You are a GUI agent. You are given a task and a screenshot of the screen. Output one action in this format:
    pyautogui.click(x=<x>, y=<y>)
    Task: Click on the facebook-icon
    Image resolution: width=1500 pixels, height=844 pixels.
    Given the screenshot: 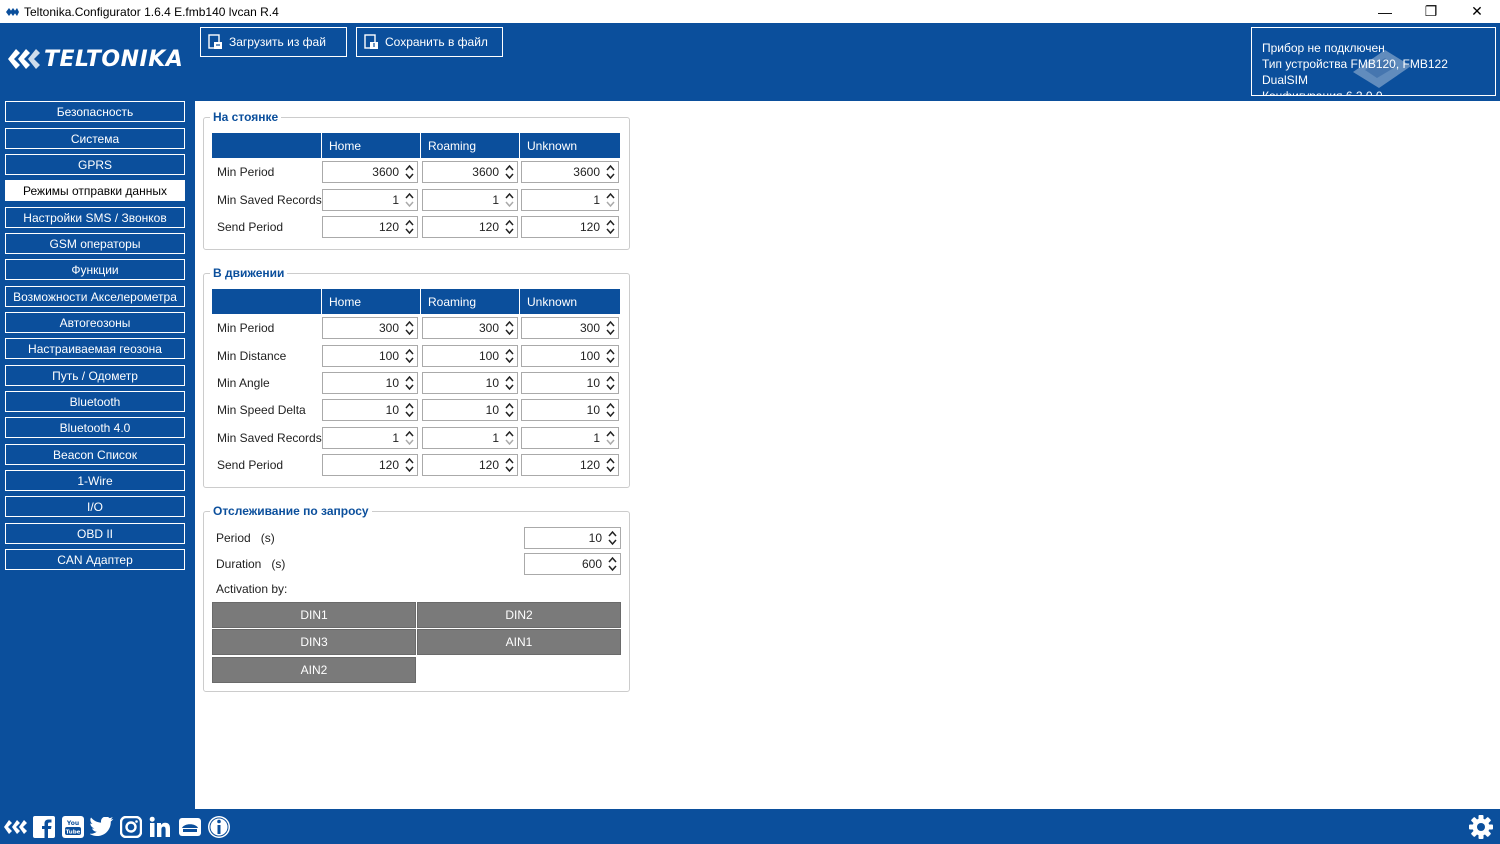 What is the action you would take?
    pyautogui.click(x=44, y=827)
    